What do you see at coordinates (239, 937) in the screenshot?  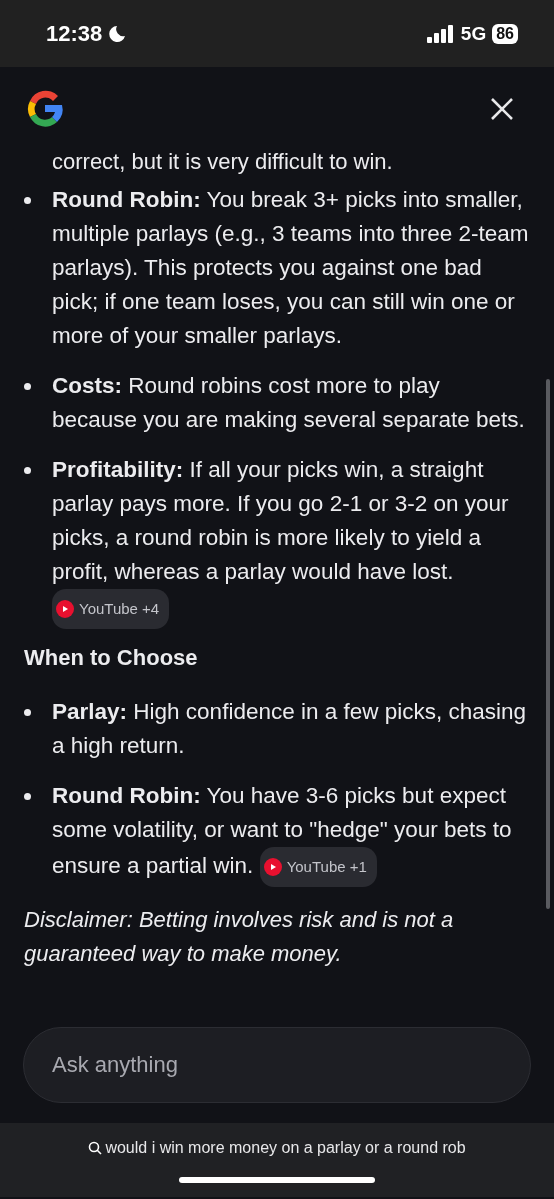 I see `disclaimer-text: Disclaimer: Betting involves risk and is not a guaranteed way to make money.` at bounding box center [239, 937].